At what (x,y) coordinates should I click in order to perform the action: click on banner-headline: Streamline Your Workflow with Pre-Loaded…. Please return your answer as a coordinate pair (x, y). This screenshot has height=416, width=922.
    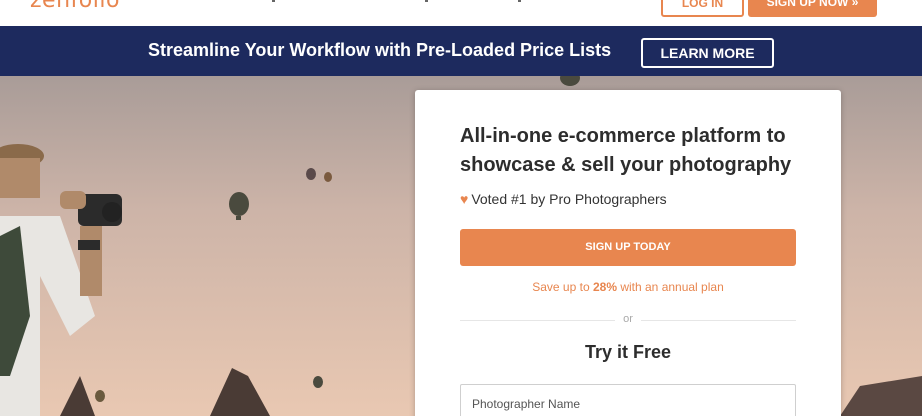
    Looking at the image, I should click on (380, 50).